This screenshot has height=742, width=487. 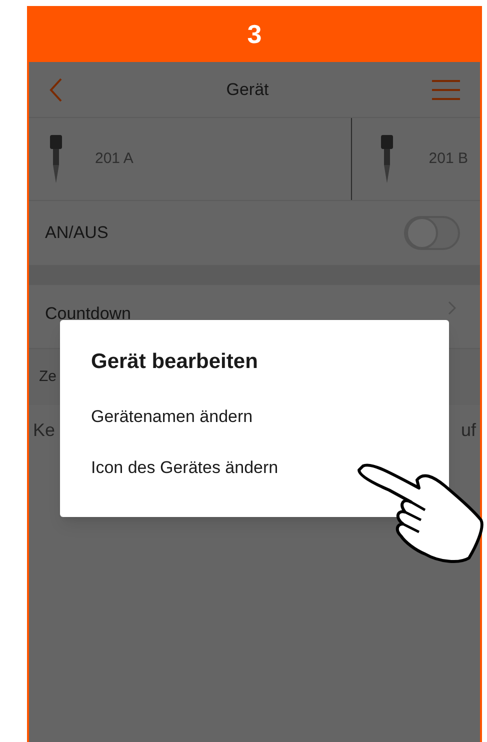 I want to click on note-text: Ke, so click(x=44, y=430).